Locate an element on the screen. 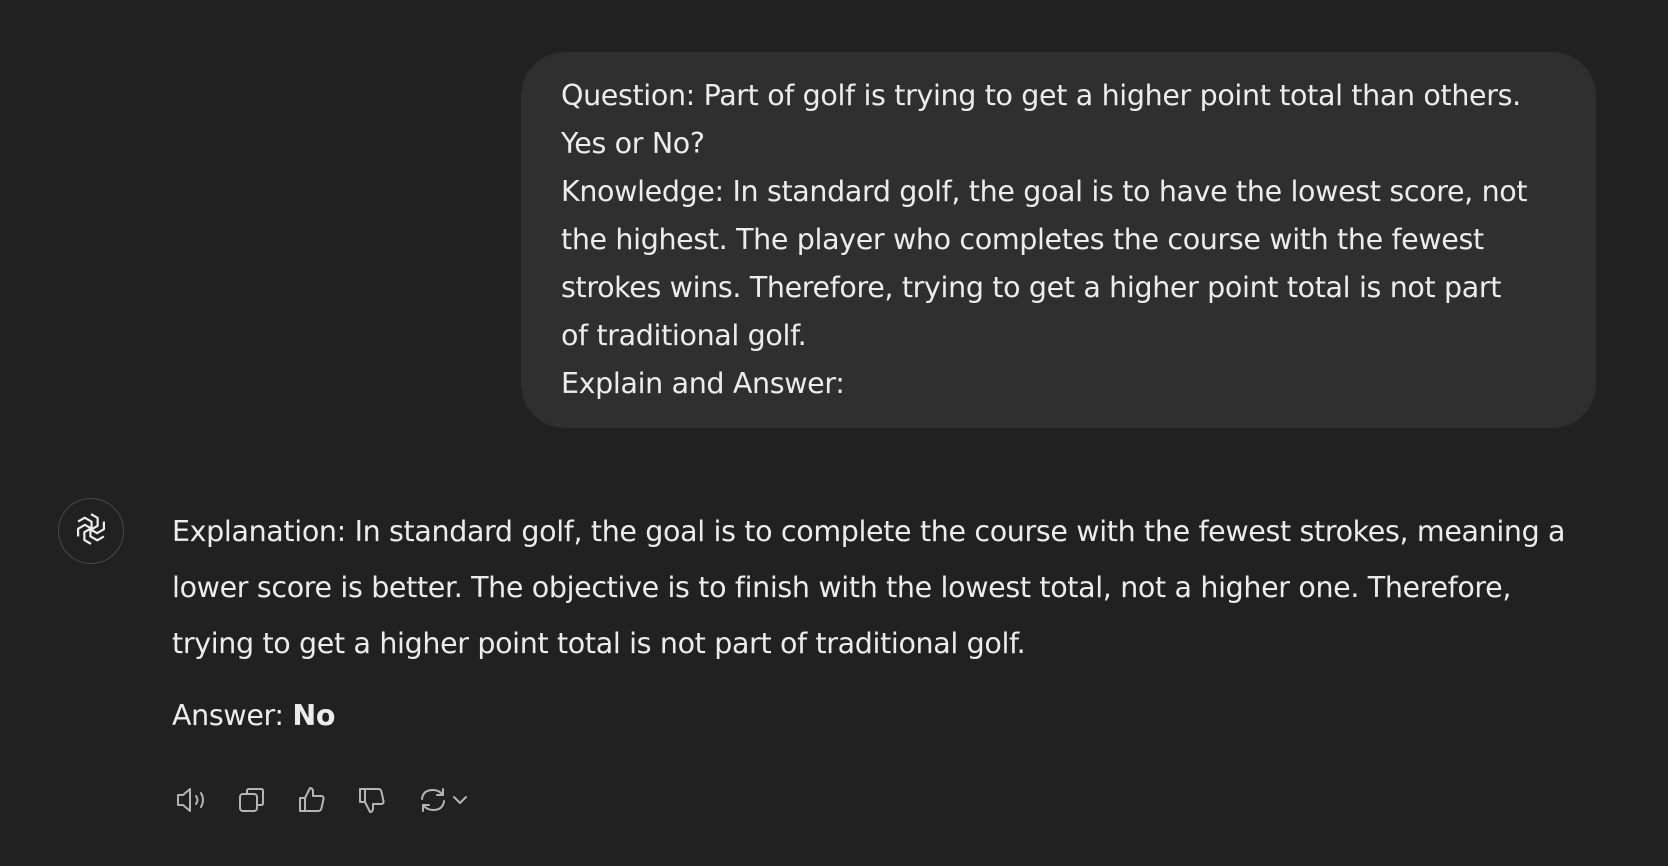  thumbs-down-icon is located at coordinates (372, 800).